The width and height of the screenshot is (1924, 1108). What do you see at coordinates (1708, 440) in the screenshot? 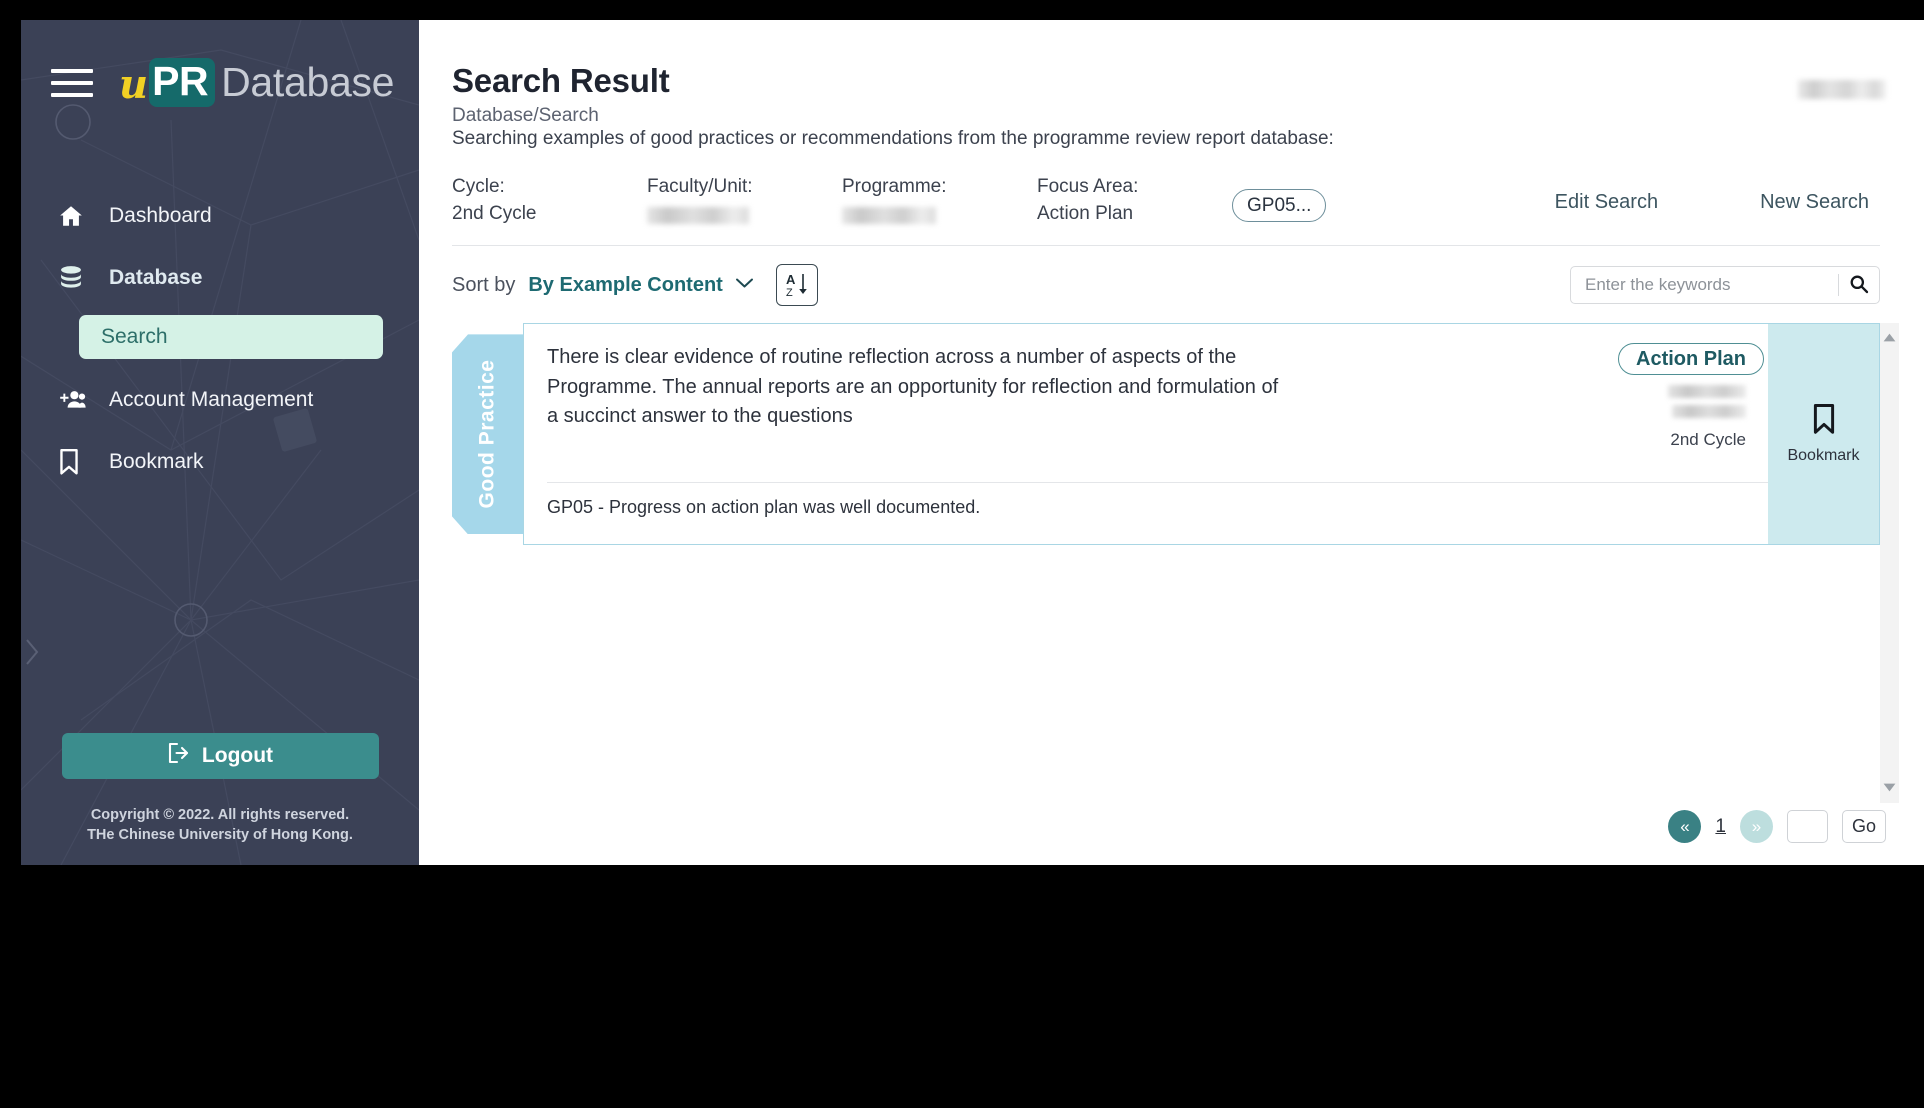
I see `meta-cycle-label: 2nd Cycle` at bounding box center [1708, 440].